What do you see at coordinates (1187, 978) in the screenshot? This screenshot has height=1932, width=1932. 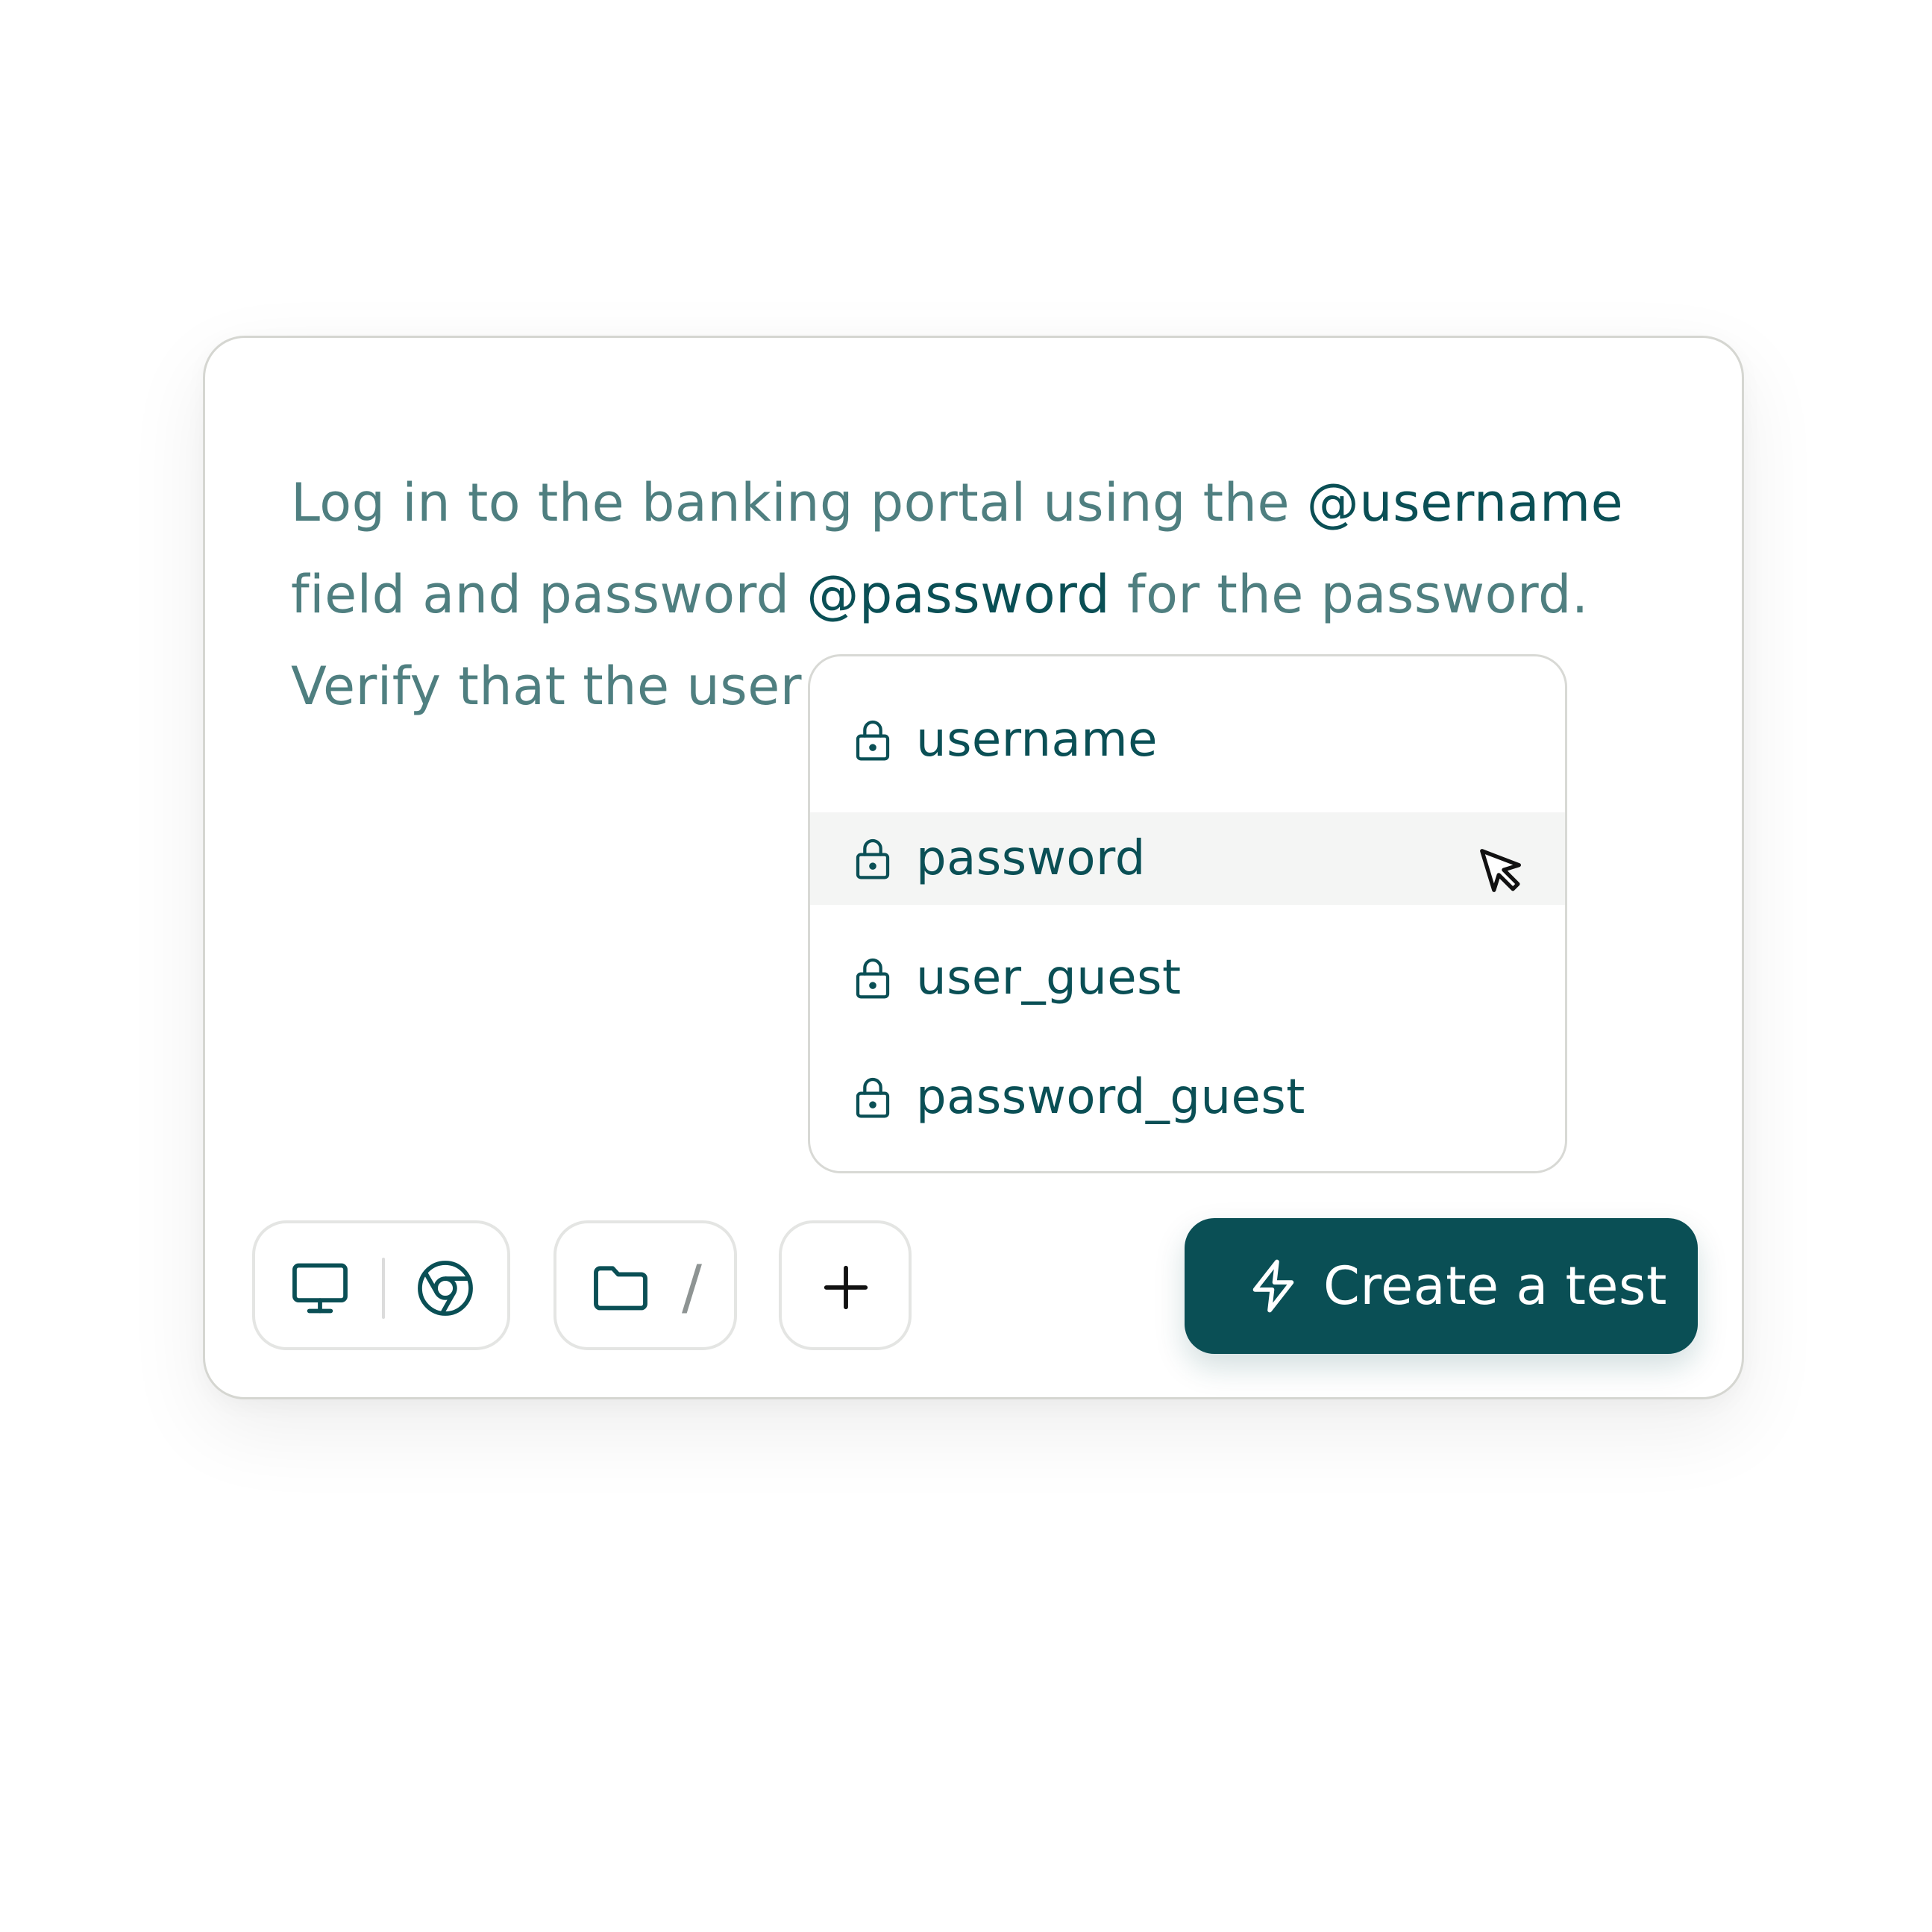 I see `suggestion-item-user-guest: user_guest` at bounding box center [1187, 978].